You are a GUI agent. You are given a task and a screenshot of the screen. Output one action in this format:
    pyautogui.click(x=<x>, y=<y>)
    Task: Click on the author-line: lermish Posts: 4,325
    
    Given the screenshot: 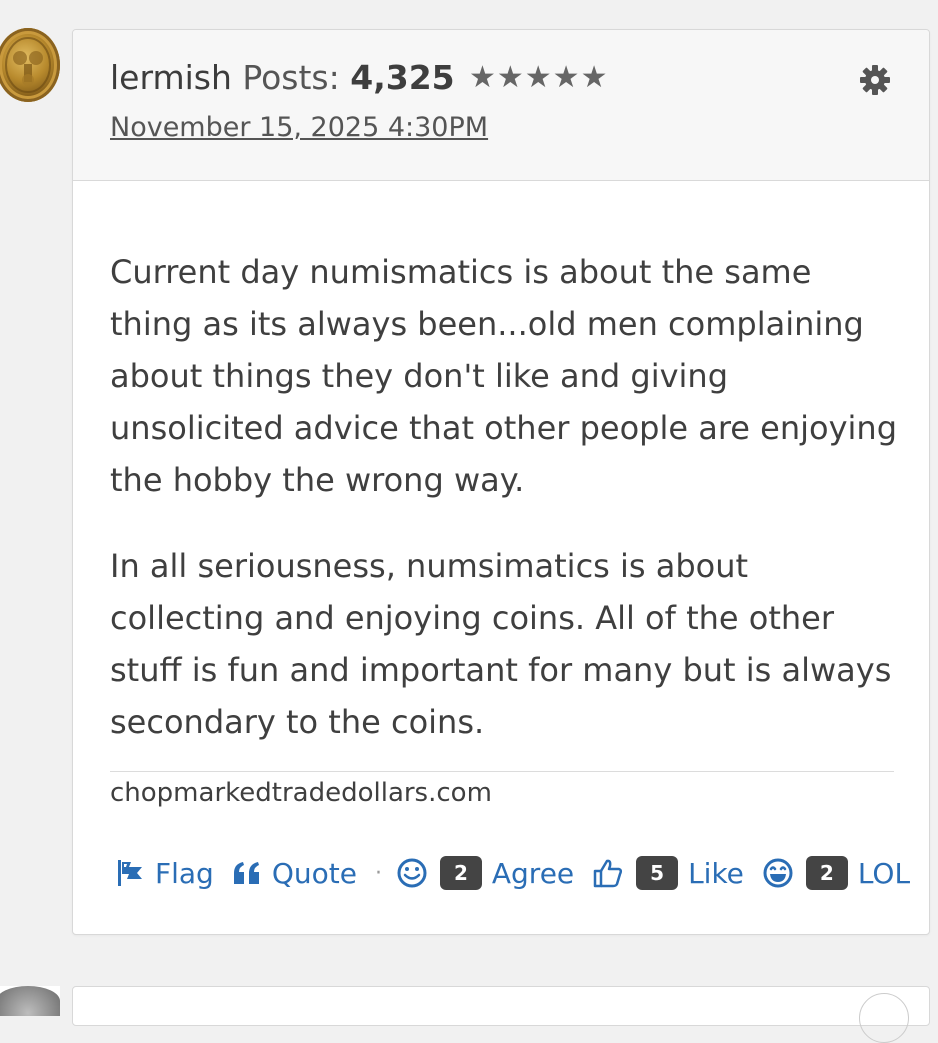 What is the action you would take?
    pyautogui.click(x=282, y=77)
    